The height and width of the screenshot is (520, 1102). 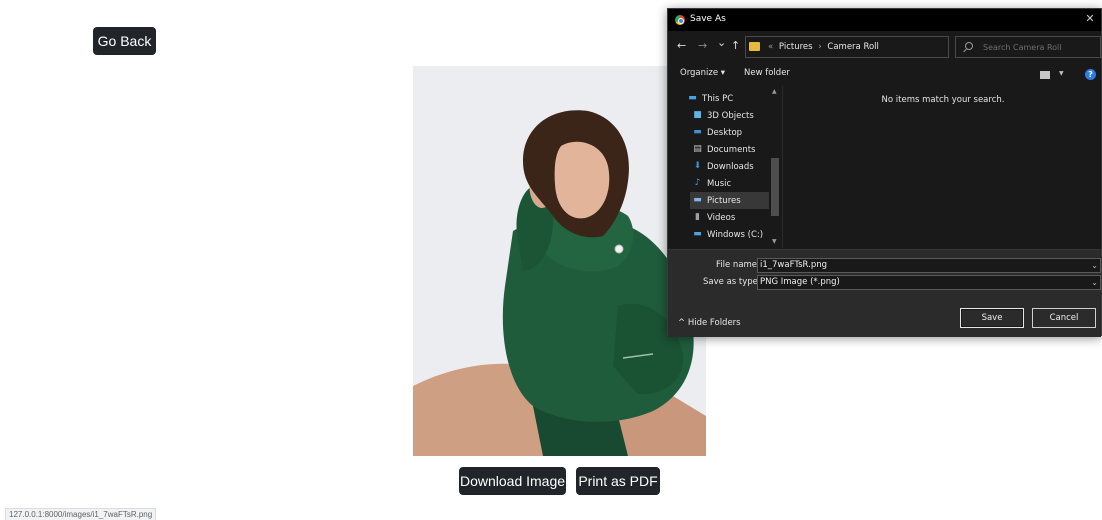 I want to click on empty-message: No items match your search., so click(x=943, y=100).